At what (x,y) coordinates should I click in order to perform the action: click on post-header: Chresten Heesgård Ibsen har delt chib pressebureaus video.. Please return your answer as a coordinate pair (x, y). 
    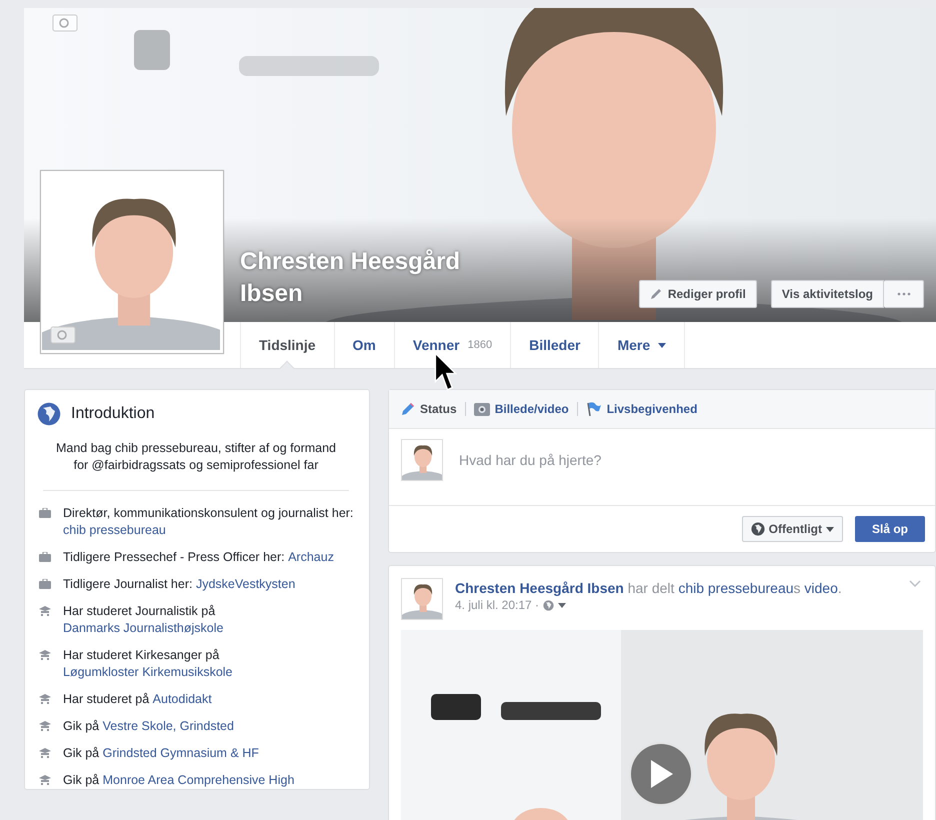
    Looking at the image, I should click on (648, 588).